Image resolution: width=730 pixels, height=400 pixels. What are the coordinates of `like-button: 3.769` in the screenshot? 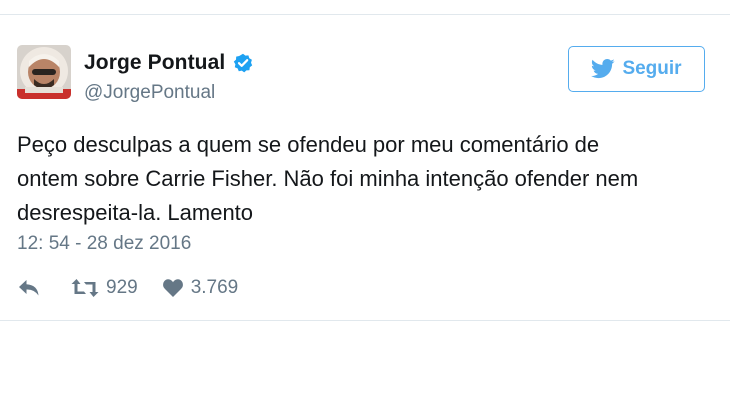 It's located at (200, 288).